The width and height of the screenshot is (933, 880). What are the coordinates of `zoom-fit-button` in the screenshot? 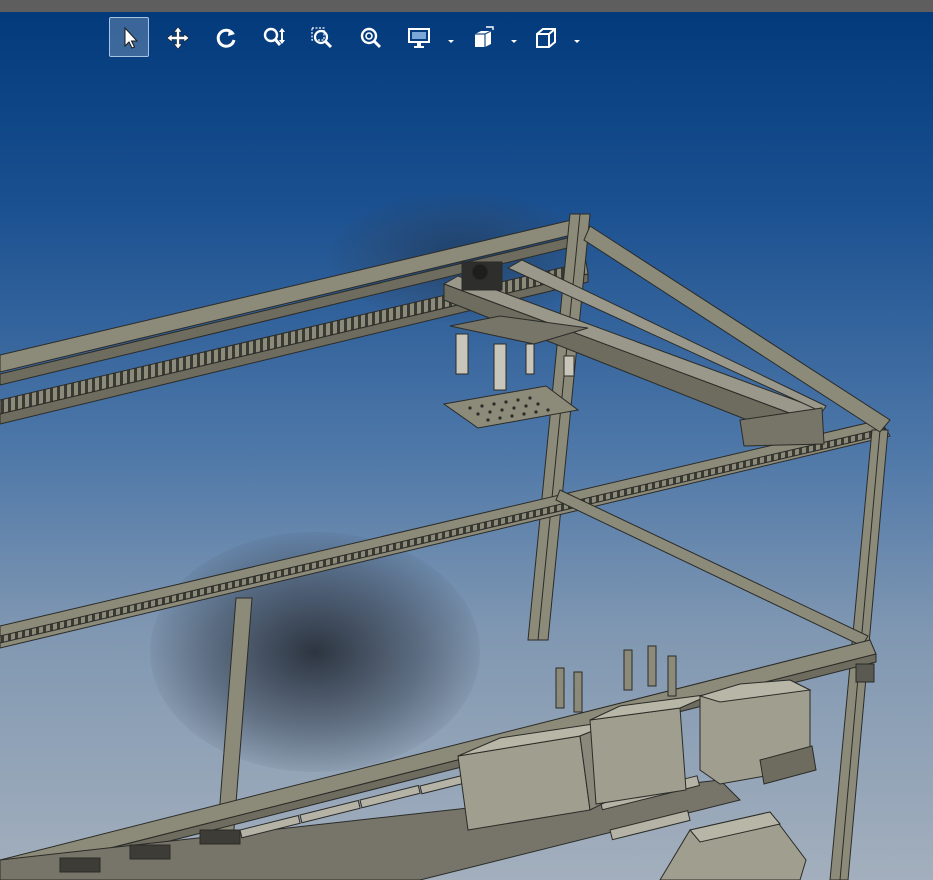 It's located at (370, 37).